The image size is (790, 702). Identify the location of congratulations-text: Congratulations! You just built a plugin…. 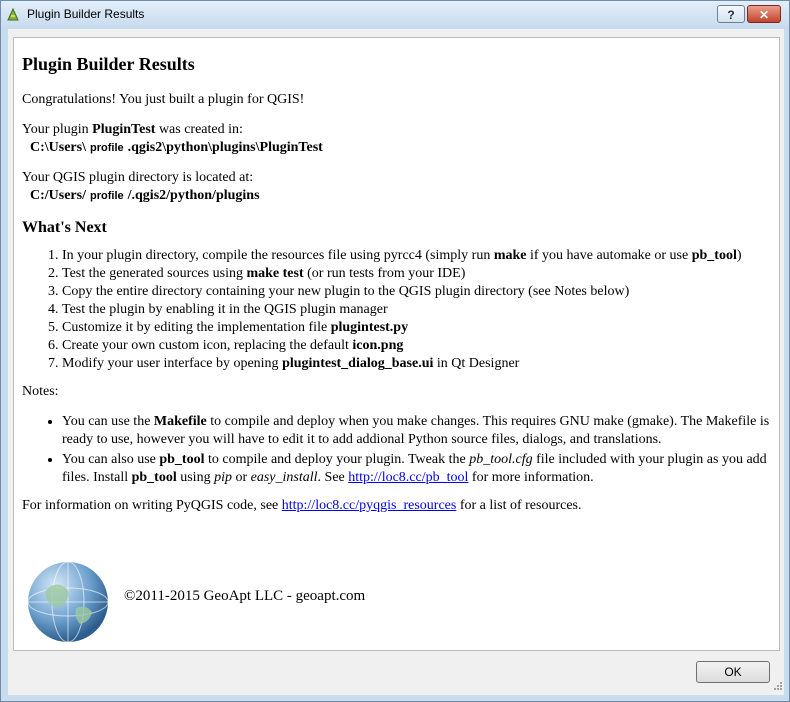
(163, 99).